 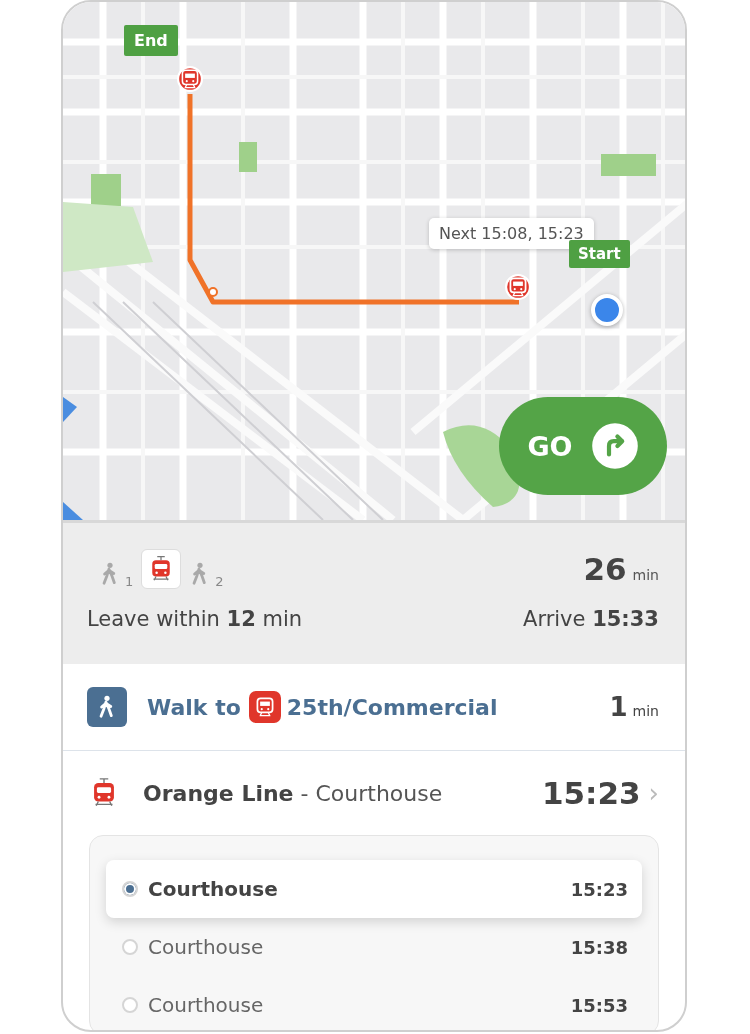 What do you see at coordinates (219, 581) in the screenshot?
I see `leg-count: 2` at bounding box center [219, 581].